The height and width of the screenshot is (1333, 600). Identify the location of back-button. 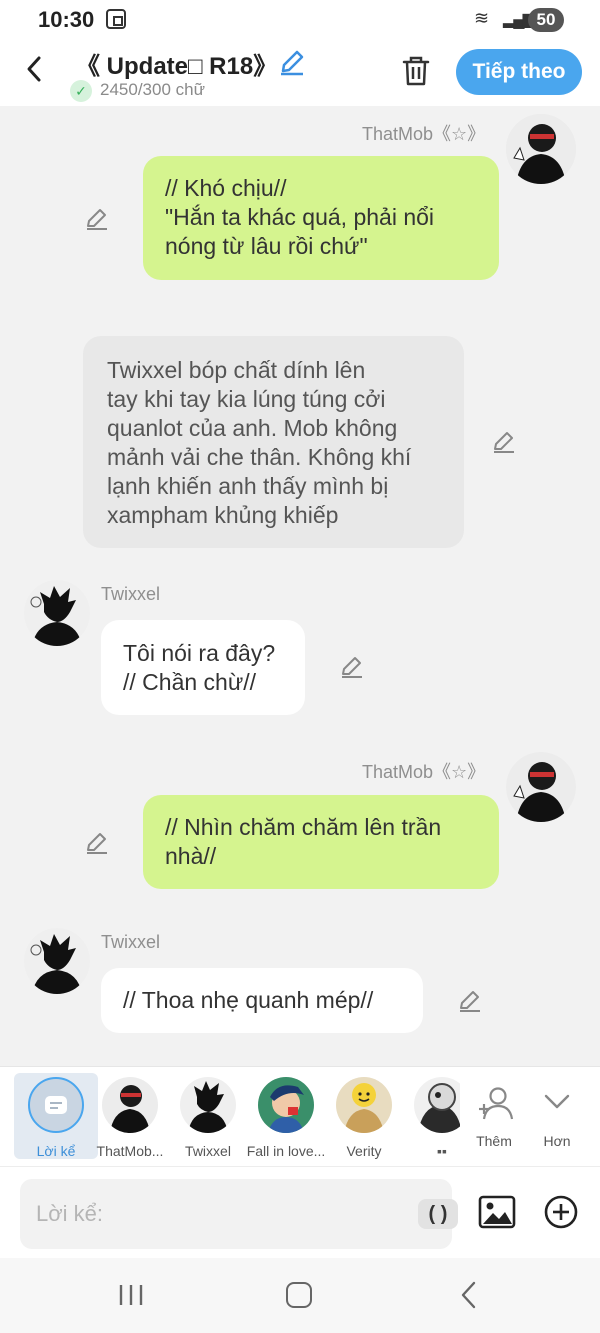
(35, 69).